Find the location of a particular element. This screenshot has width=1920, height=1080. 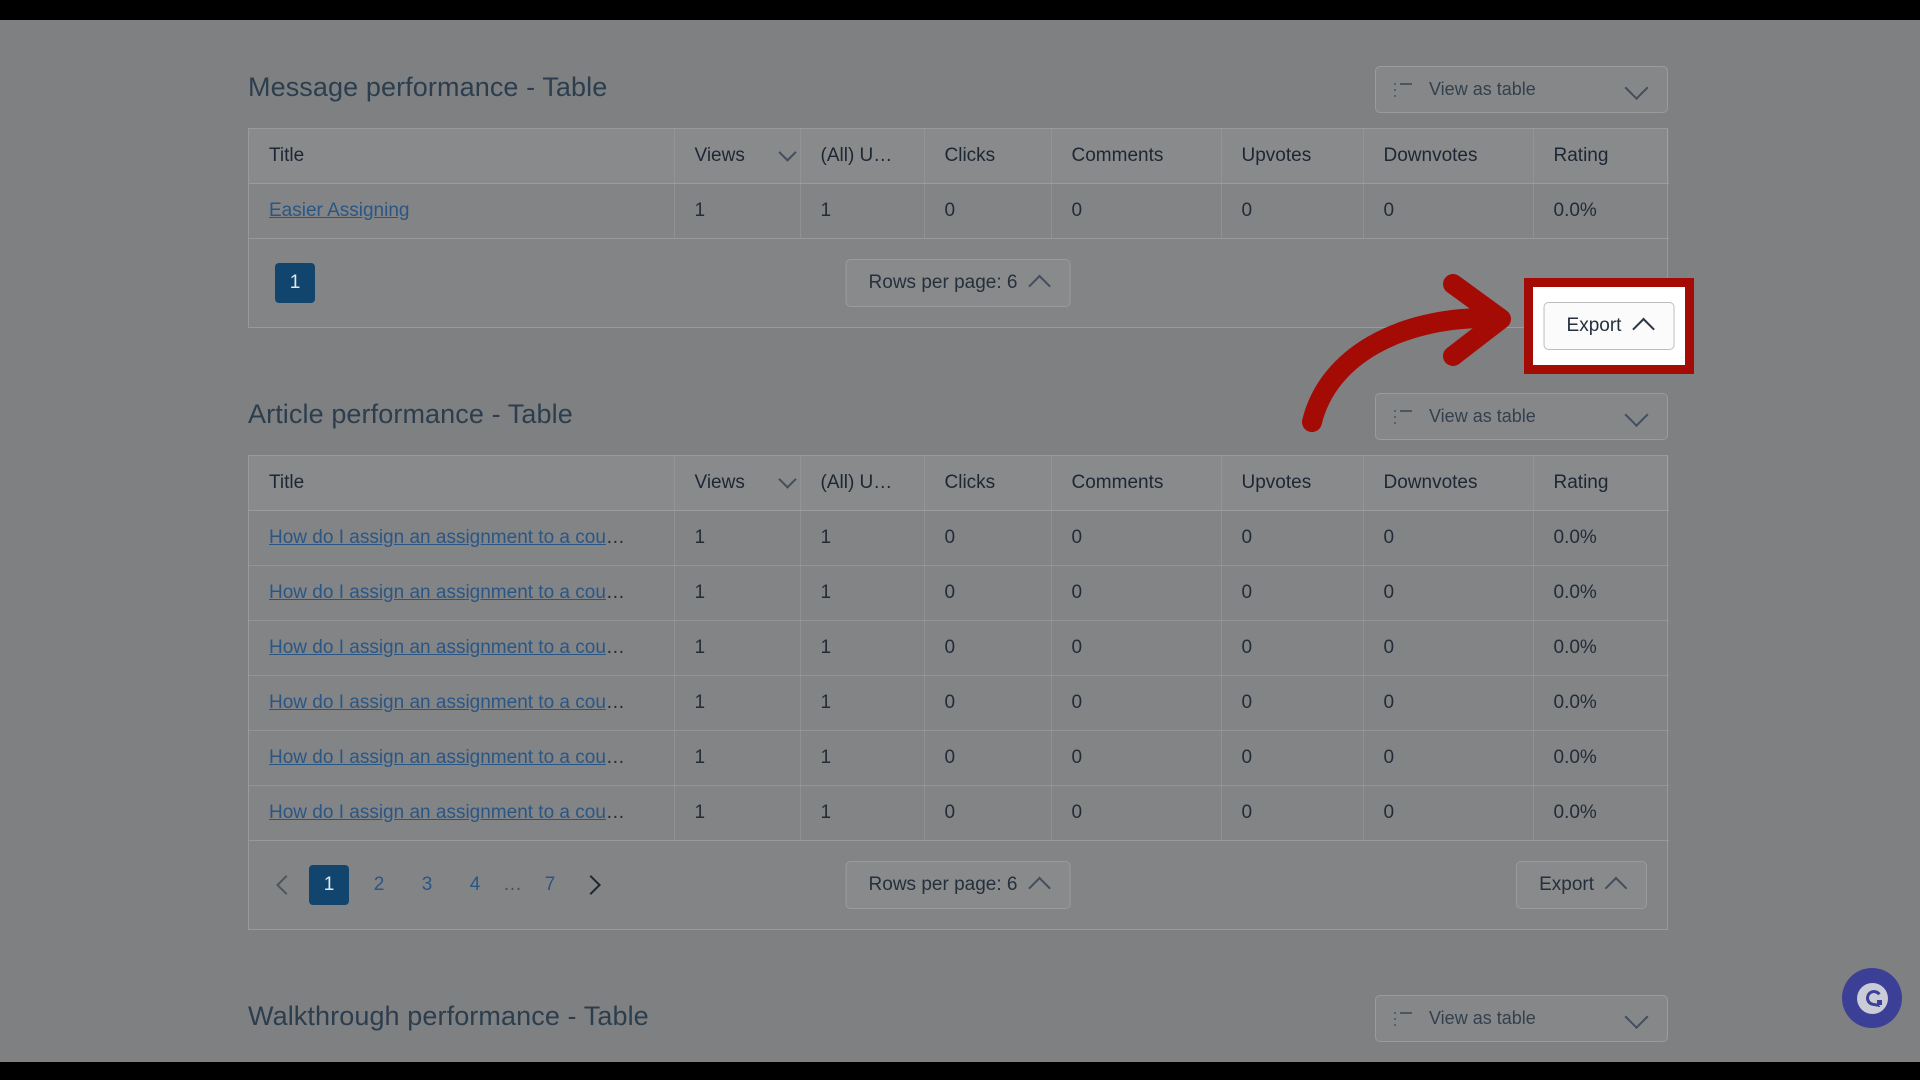

pagination-page-2: 2 is located at coordinates (379, 885).